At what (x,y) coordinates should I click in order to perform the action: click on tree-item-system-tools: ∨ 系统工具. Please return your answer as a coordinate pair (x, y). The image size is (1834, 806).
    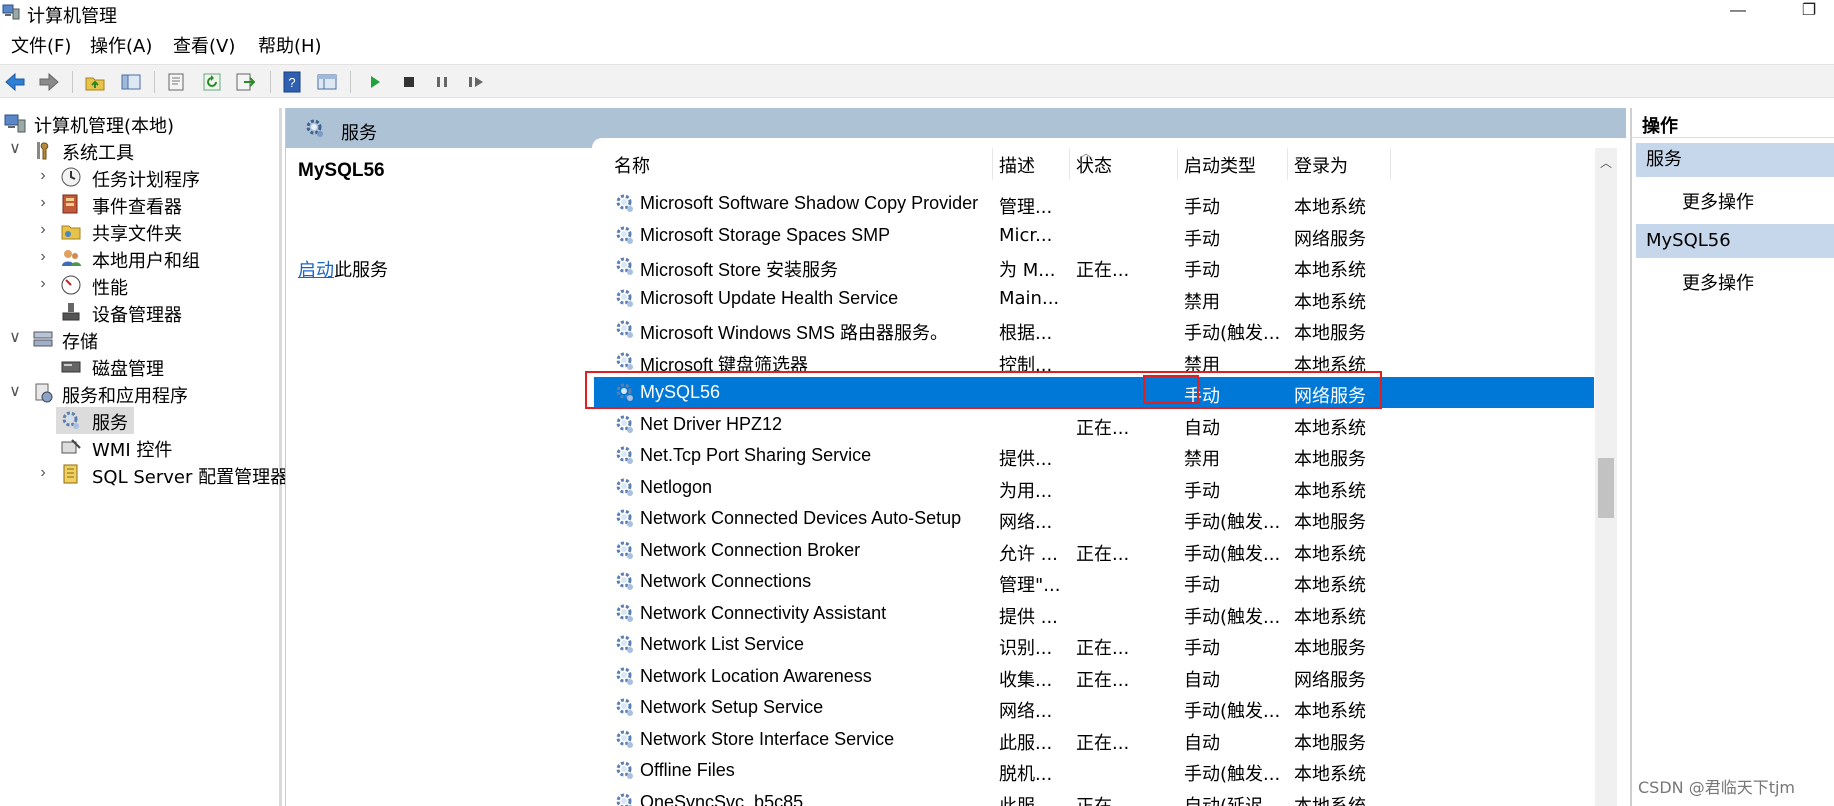
    Looking at the image, I should click on (141, 150).